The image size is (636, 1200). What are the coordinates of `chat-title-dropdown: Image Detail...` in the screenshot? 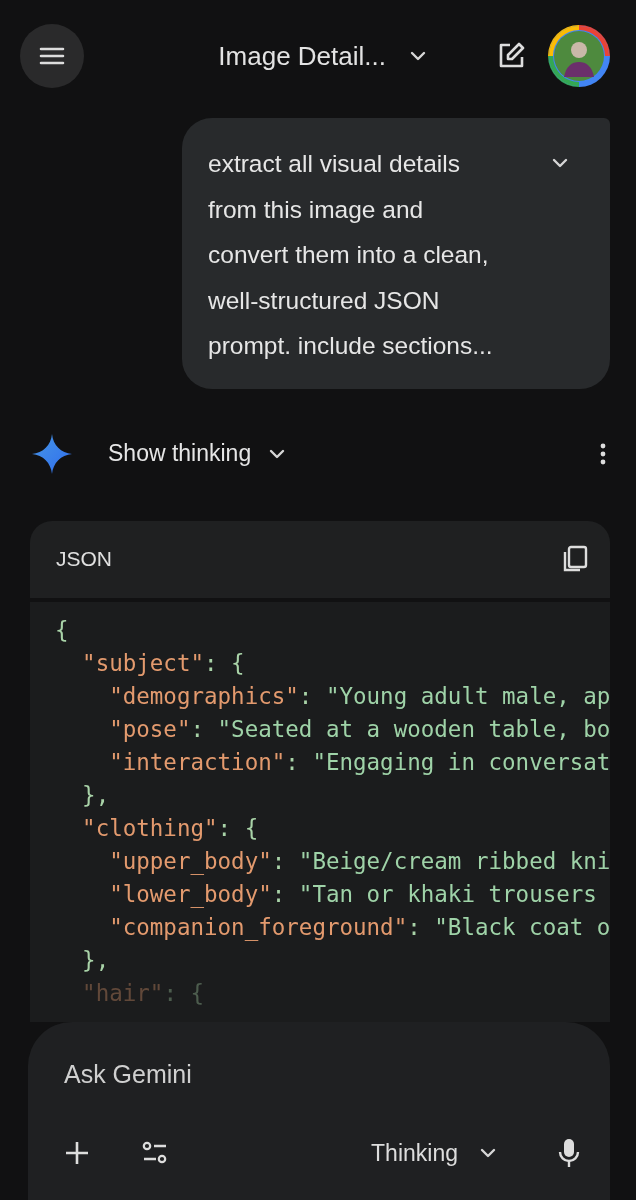 It's located at (323, 56).